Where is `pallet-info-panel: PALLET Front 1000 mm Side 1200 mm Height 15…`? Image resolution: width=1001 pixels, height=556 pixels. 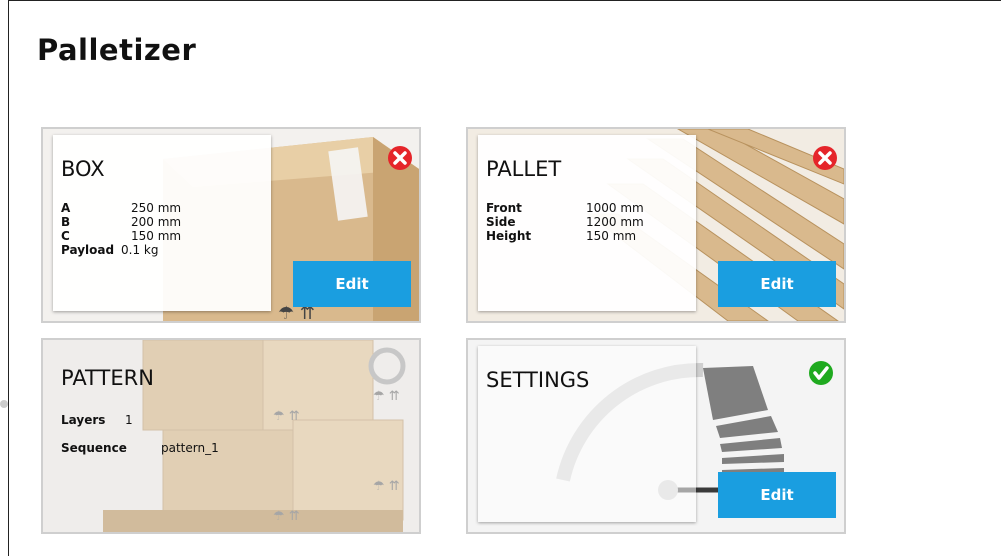
pallet-info-panel: PALLET Front 1000 mm Side 1200 mm Height 15… is located at coordinates (587, 223).